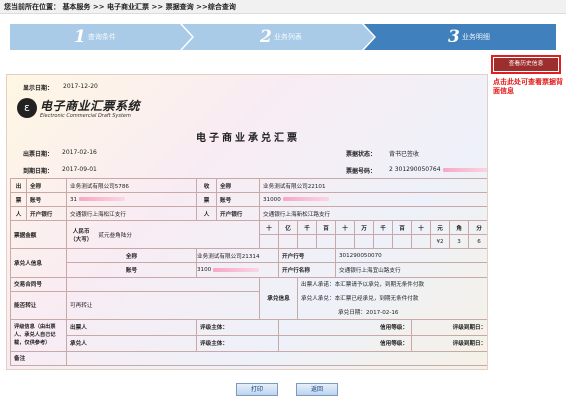 The height and width of the screenshot is (400, 566). I want to click on display-date-label: 显示日期：, so click(38, 88).